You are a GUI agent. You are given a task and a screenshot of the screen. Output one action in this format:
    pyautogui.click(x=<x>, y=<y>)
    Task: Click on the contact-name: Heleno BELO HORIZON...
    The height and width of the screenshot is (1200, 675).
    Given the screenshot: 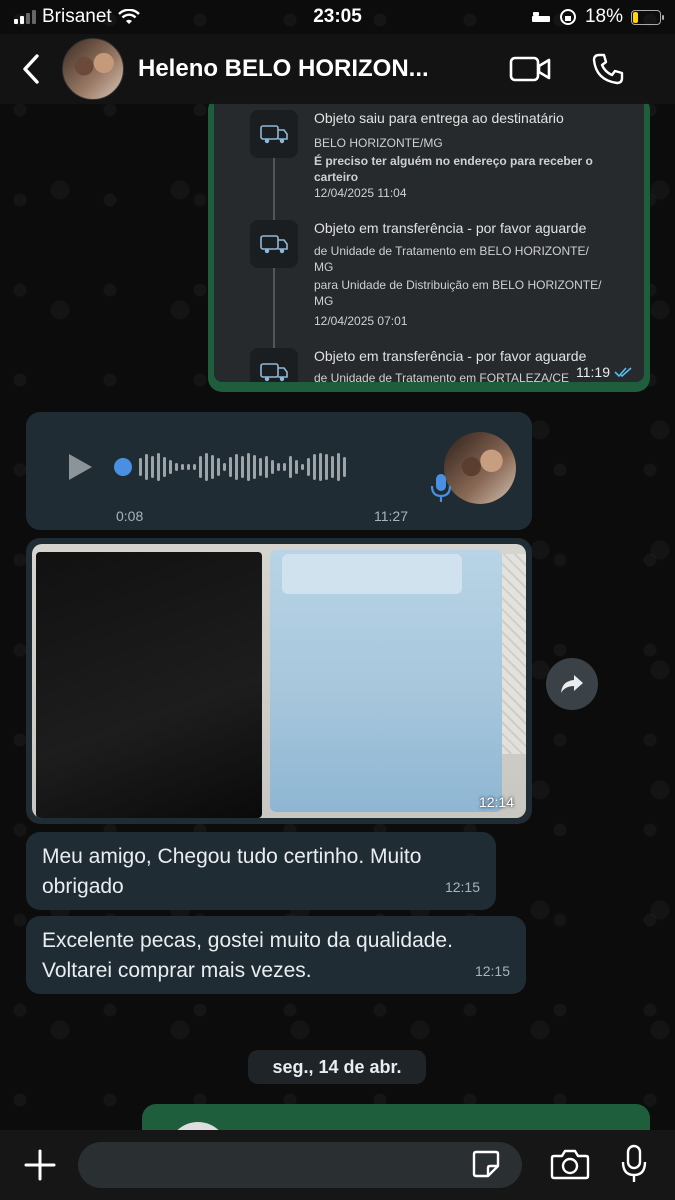 What is the action you would take?
    pyautogui.click(x=298, y=69)
    